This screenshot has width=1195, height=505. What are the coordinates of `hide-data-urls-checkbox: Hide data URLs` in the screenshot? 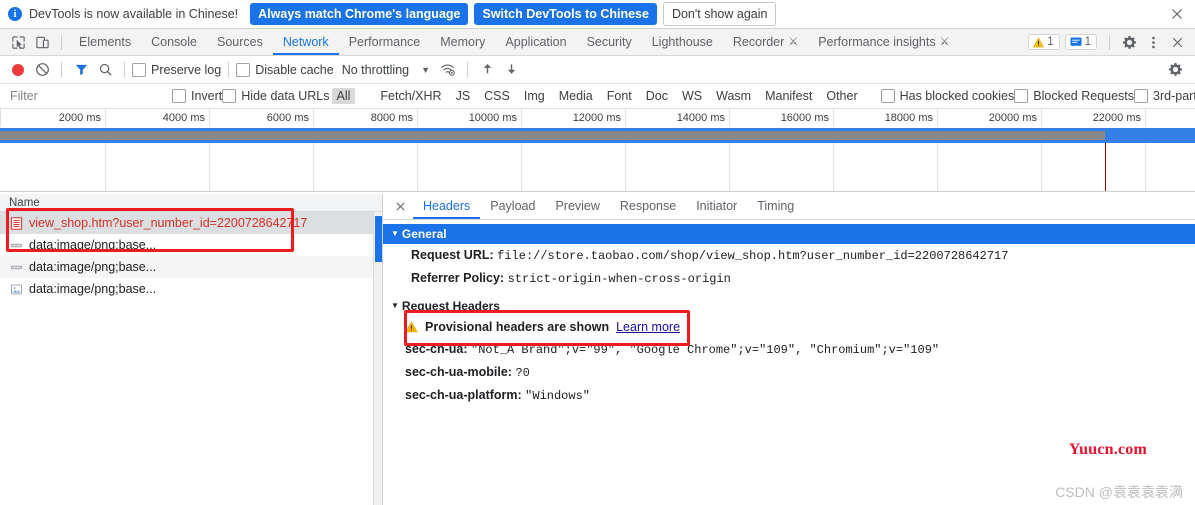 It's located at (276, 96).